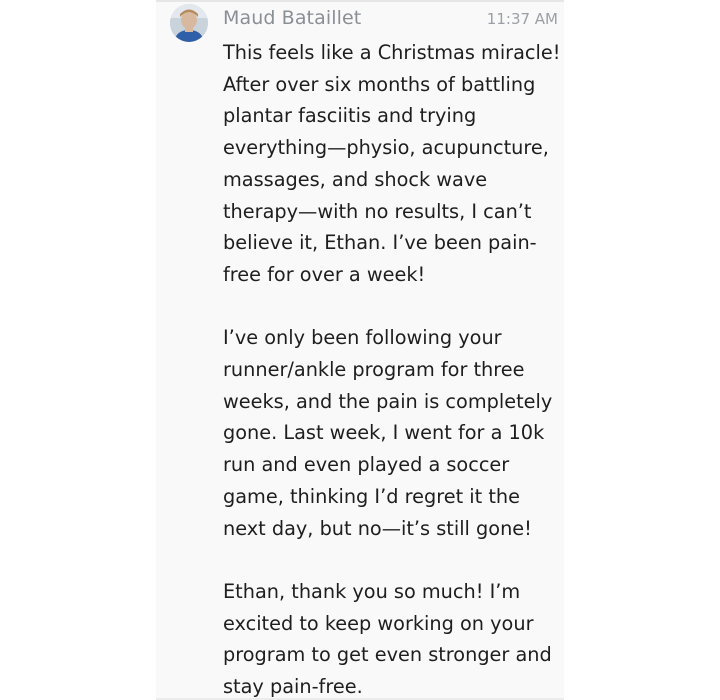 This screenshot has height=700, width=720. I want to click on message-line: After over six months of battling, so click(379, 84).